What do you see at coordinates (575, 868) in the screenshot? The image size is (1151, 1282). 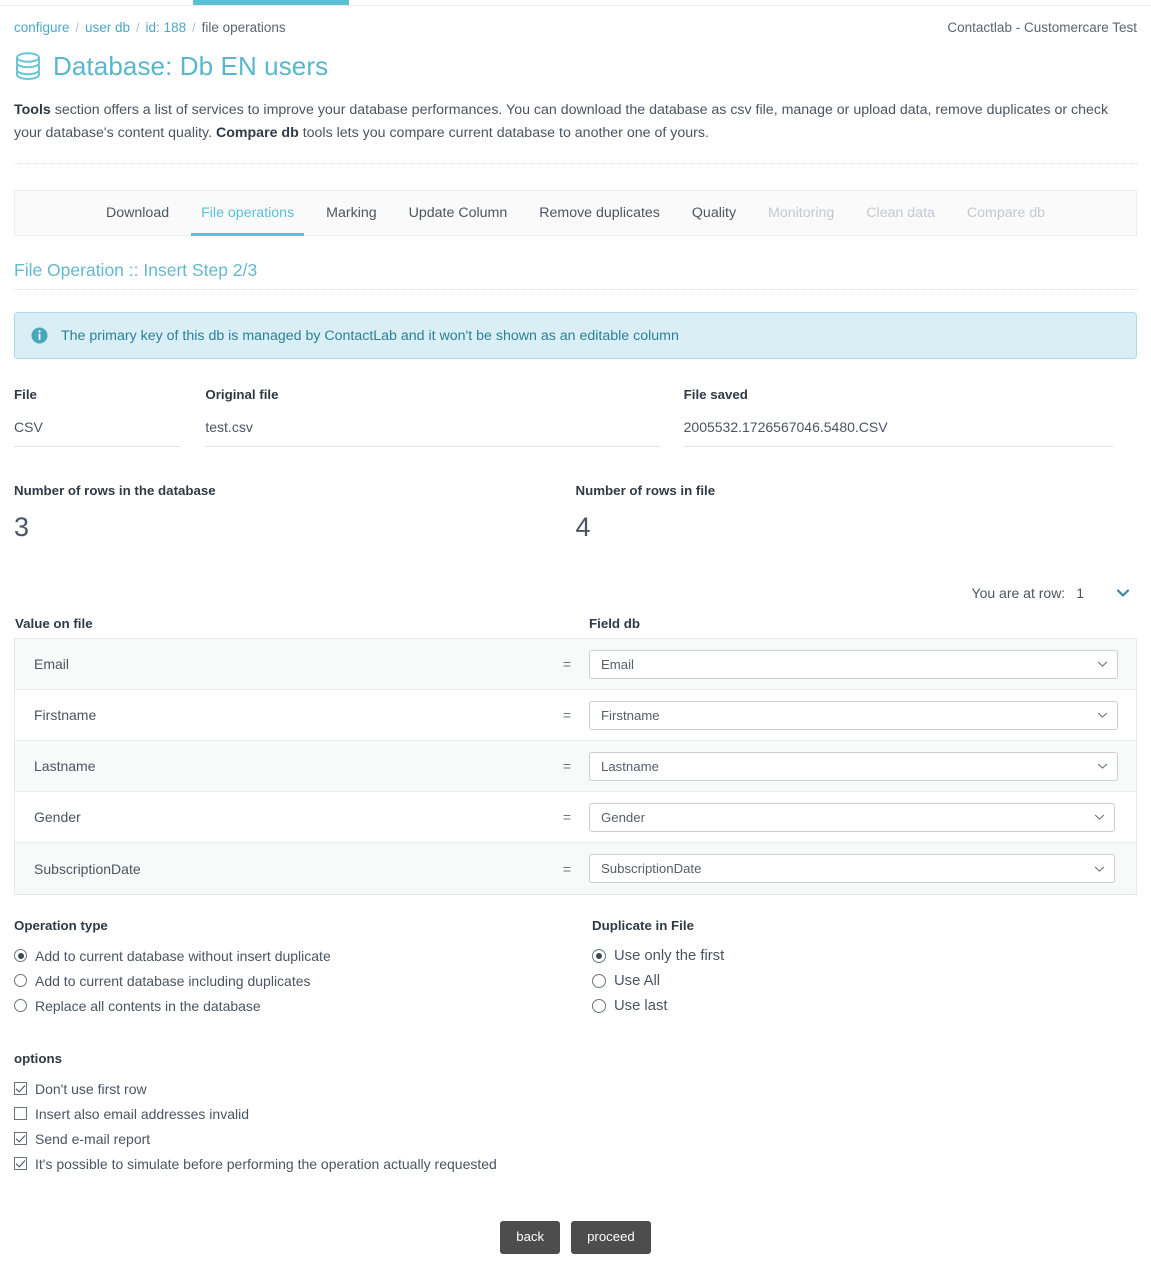 I see `table-row: SubscriptionDate = SubscriptionDate` at bounding box center [575, 868].